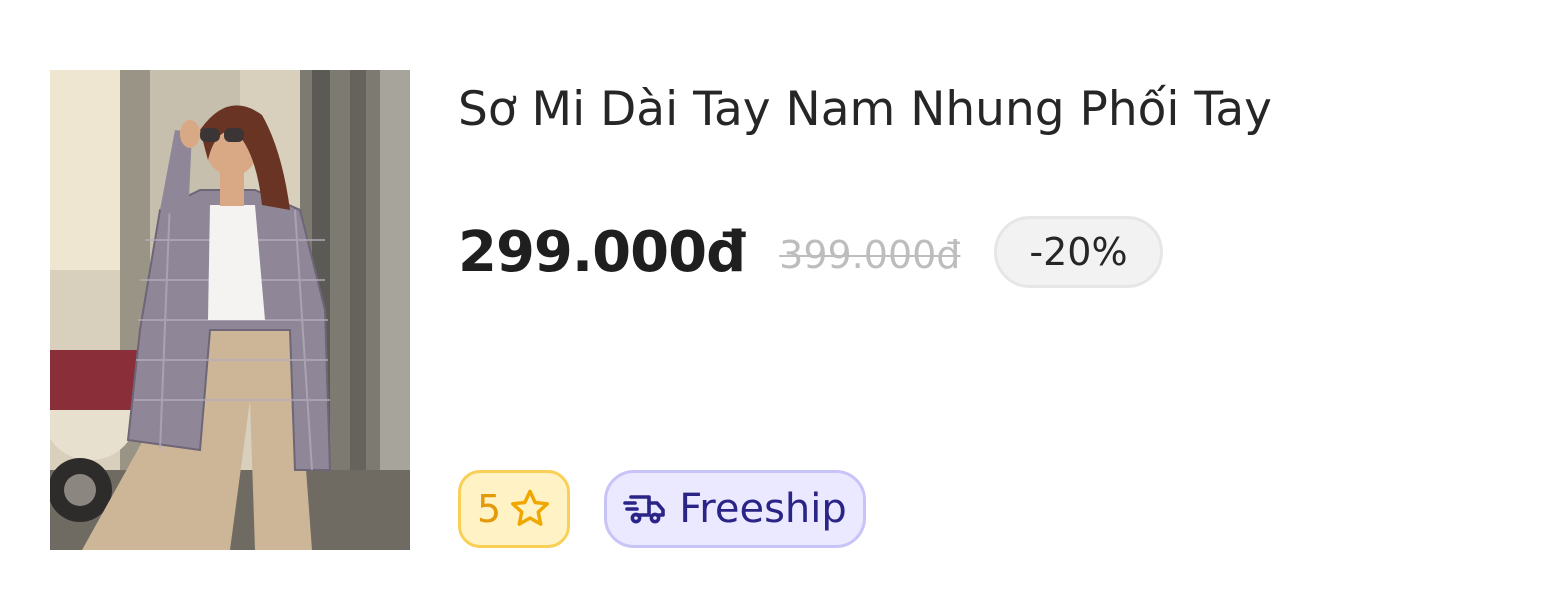 The height and width of the screenshot is (590, 1544). What do you see at coordinates (530, 509) in the screenshot?
I see `star-icon` at bounding box center [530, 509].